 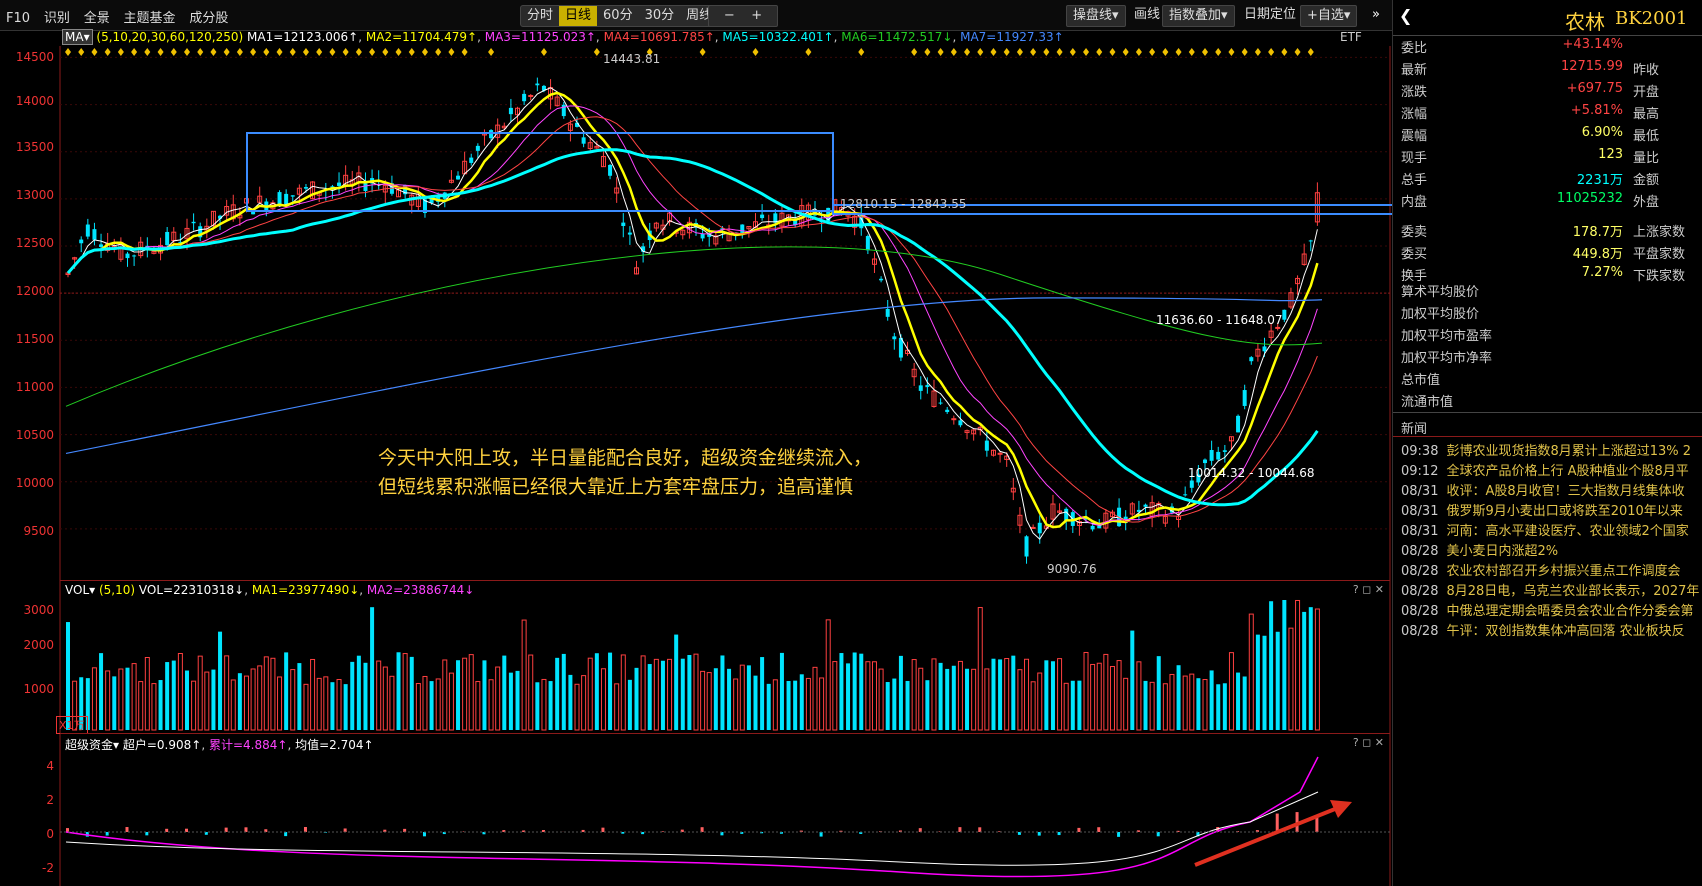 What do you see at coordinates (1368, 589) in the screenshot?
I see `vol-pane-controls: ? ◻ ✕` at bounding box center [1368, 589].